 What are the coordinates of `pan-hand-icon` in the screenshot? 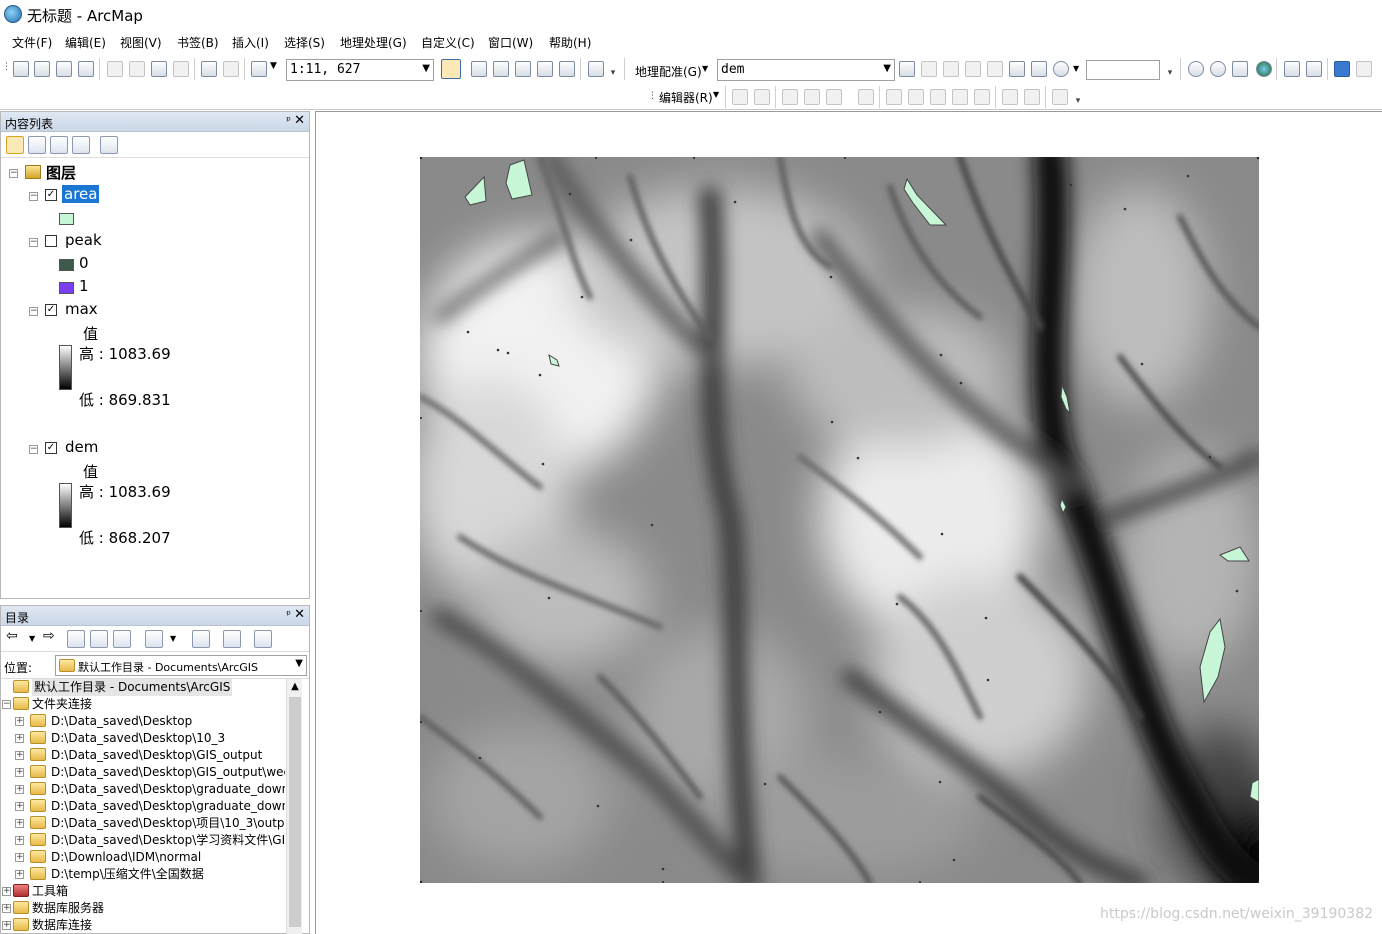 It's located at (1240, 69).